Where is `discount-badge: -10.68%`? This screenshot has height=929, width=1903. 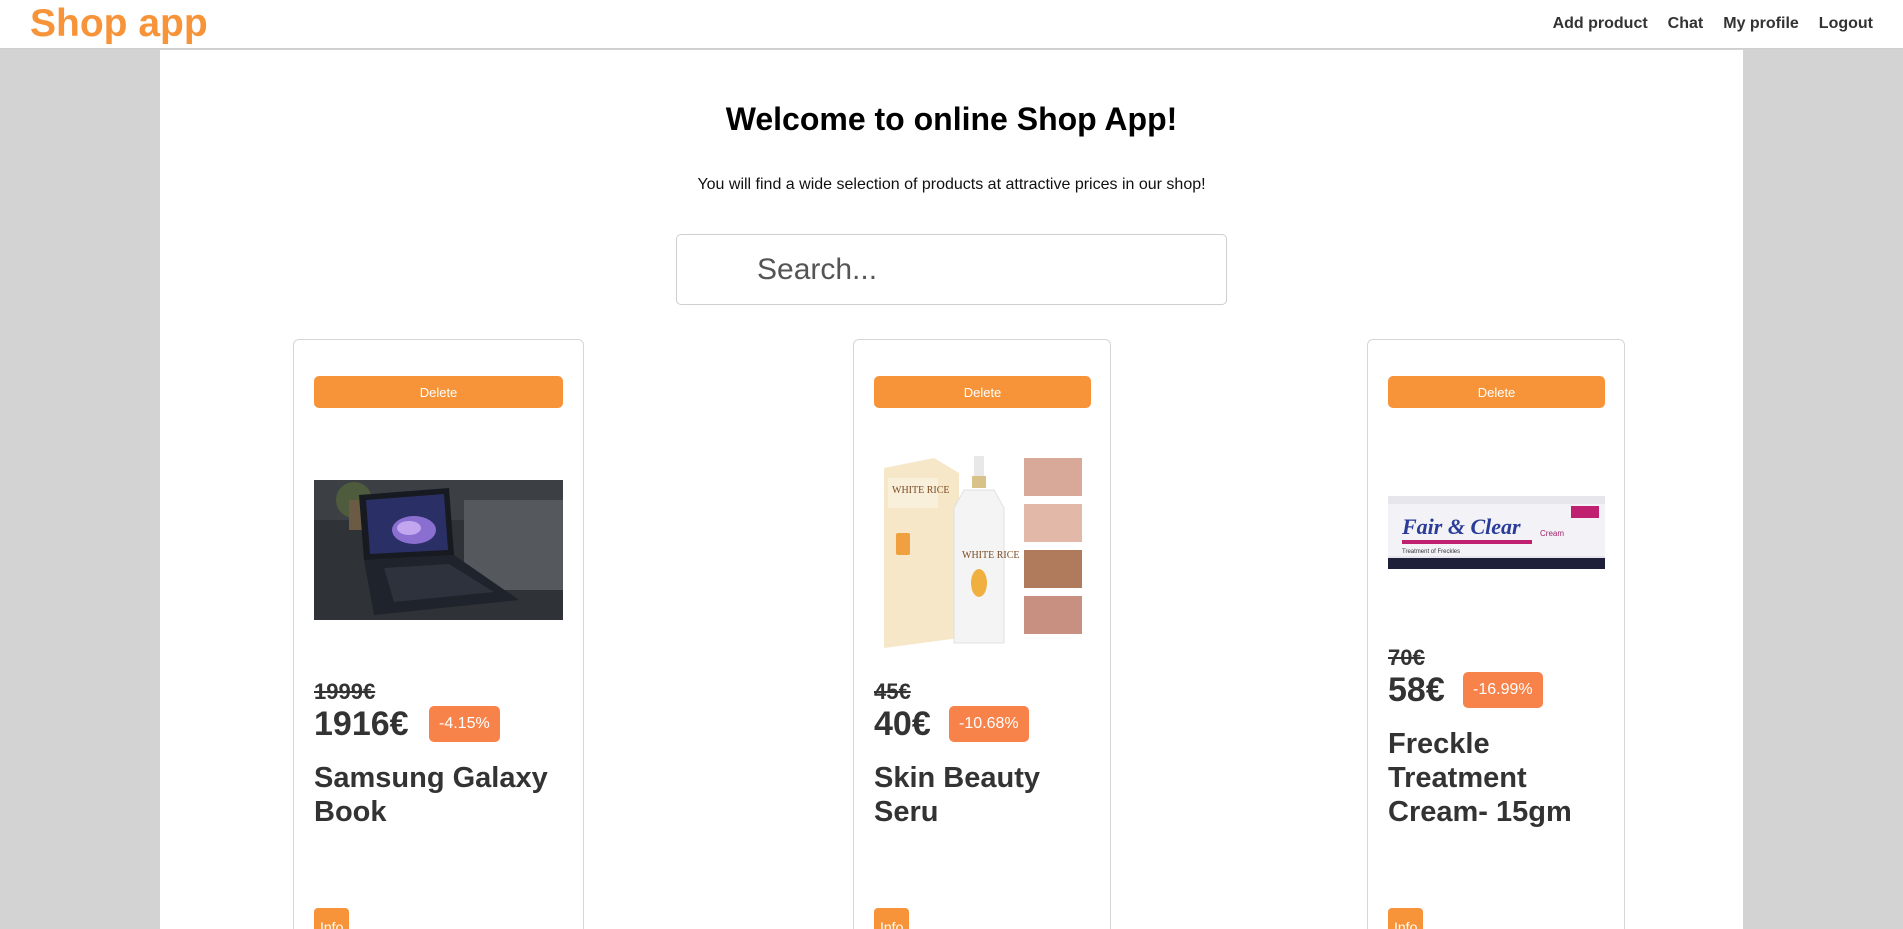
discount-badge: -10.68% is located at coordinates (989, 724).